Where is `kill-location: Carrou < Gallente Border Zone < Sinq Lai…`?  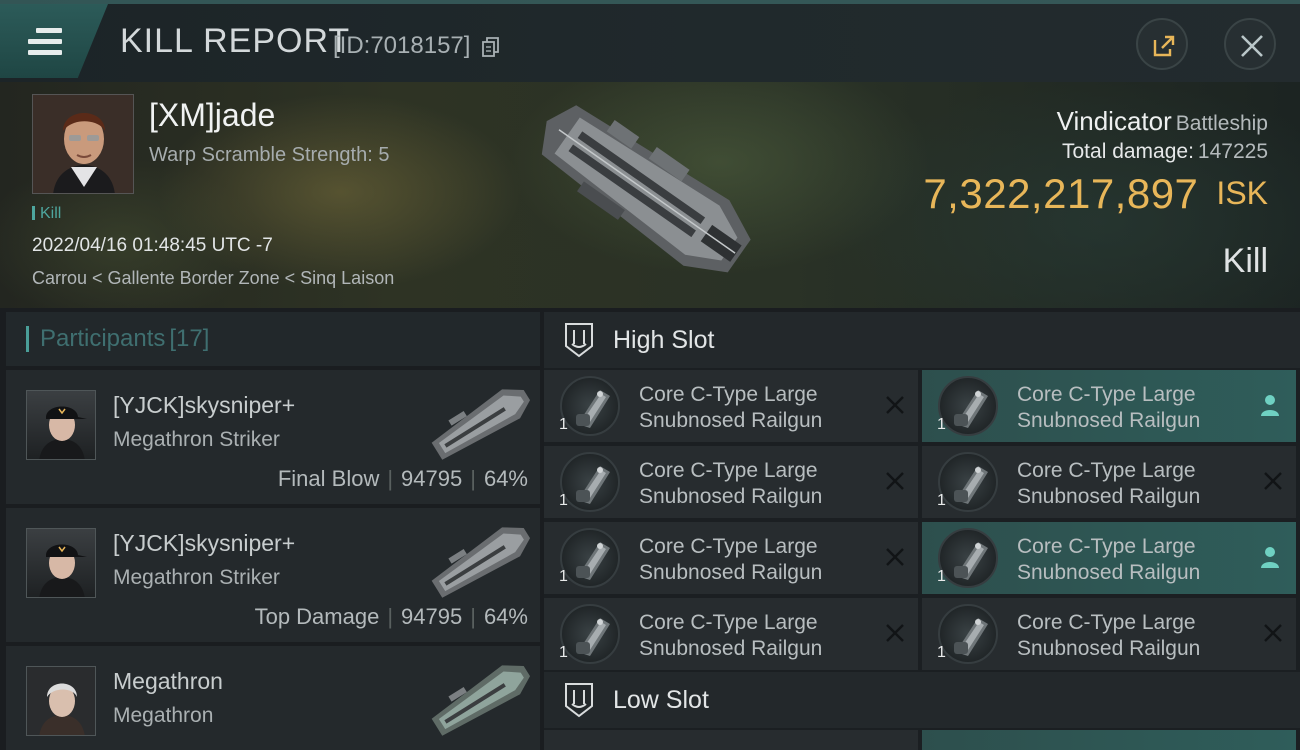
kill-location: Carrou < Gallente Border Zone < Sinq Lai… is located at coordinates (213, 278).